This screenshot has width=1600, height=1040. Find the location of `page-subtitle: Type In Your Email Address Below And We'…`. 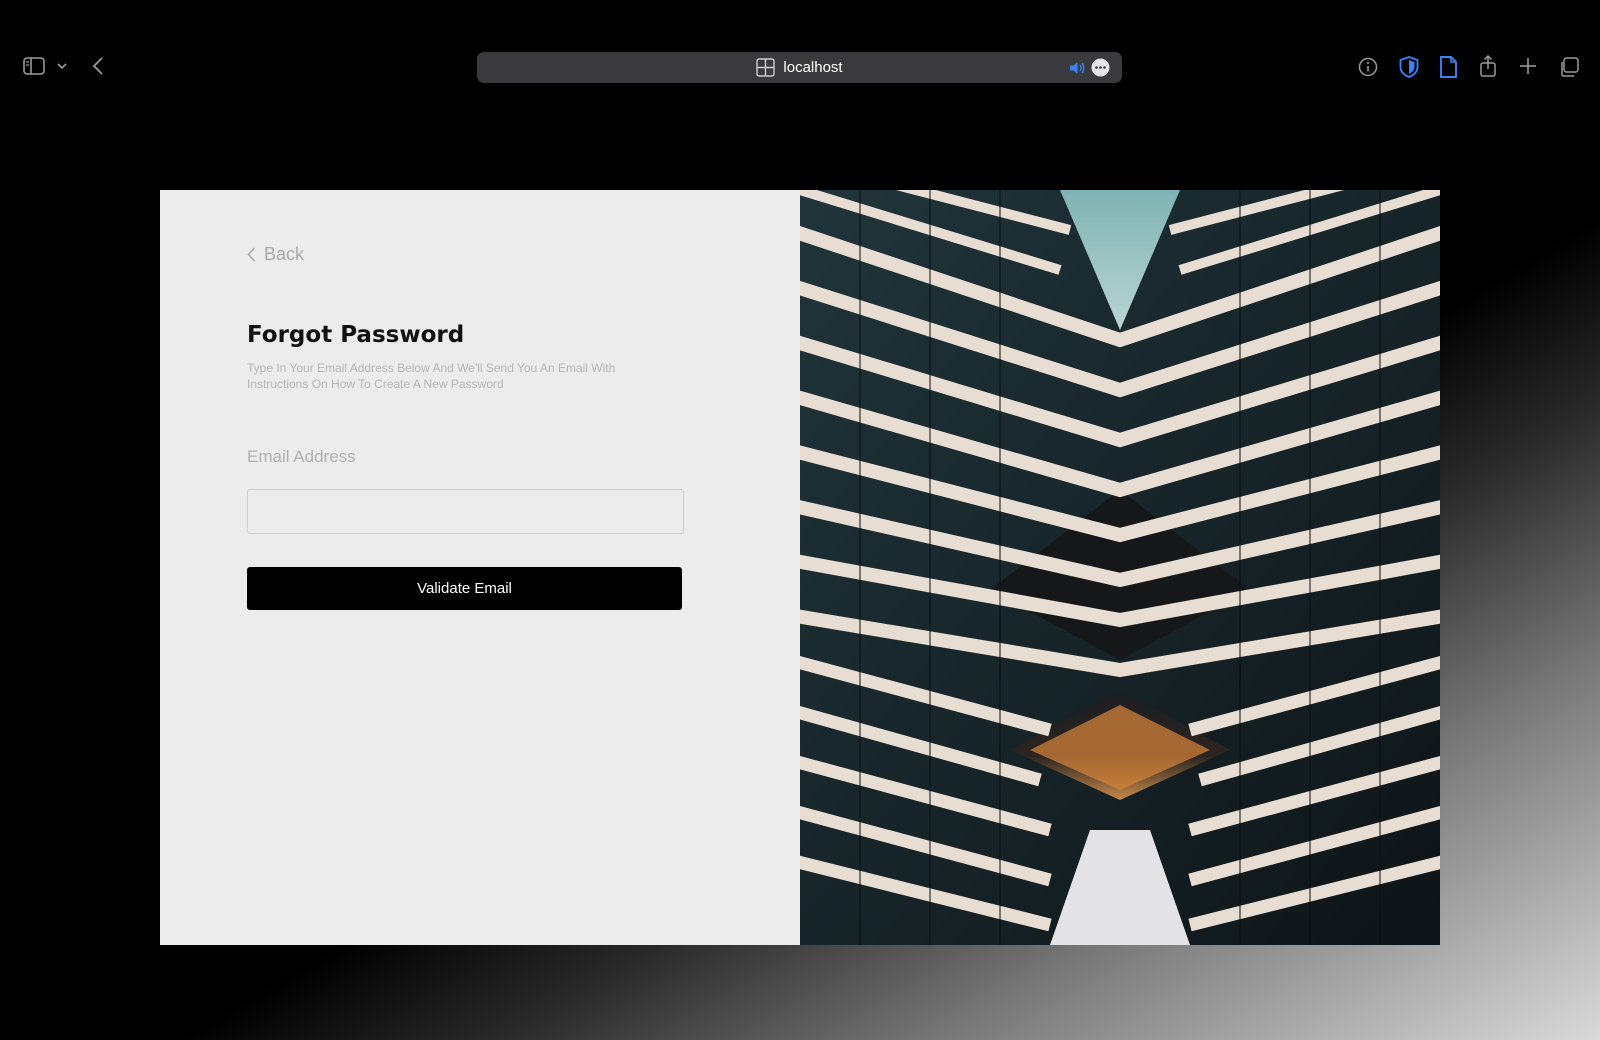

page-subtitle: Type In Your Email Address Below And We'… is located at coordinates (431, 376).